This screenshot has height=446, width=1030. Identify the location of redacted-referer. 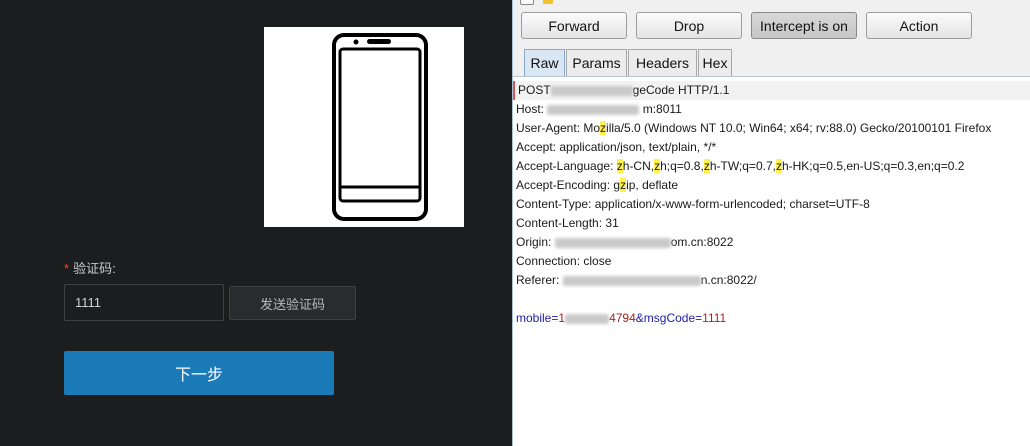
(631, 280).